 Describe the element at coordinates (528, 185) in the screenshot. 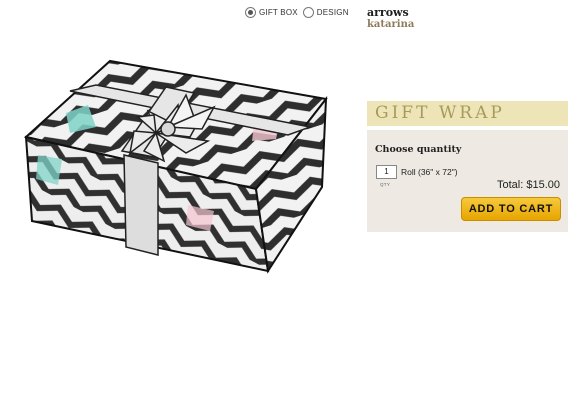

I see `total-price: Total: $15.00` at that location.